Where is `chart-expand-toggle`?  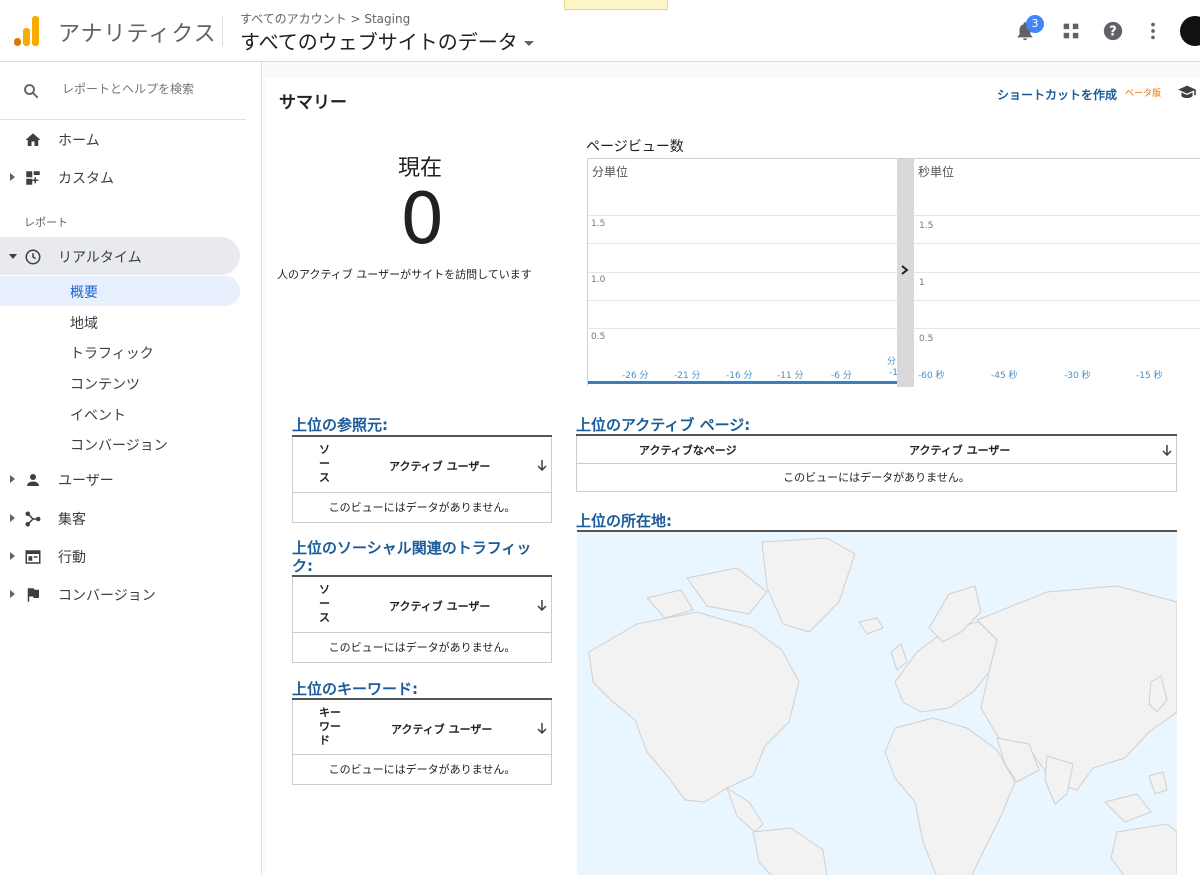
chart-expand-toggle is located at coordinates (905, 273).